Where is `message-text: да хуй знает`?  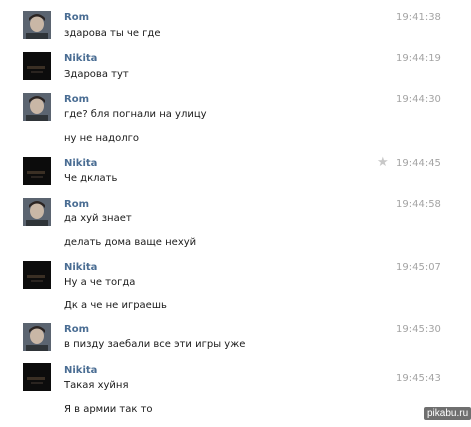 message-text: да хуй знает is located at coordinates (98, 218).